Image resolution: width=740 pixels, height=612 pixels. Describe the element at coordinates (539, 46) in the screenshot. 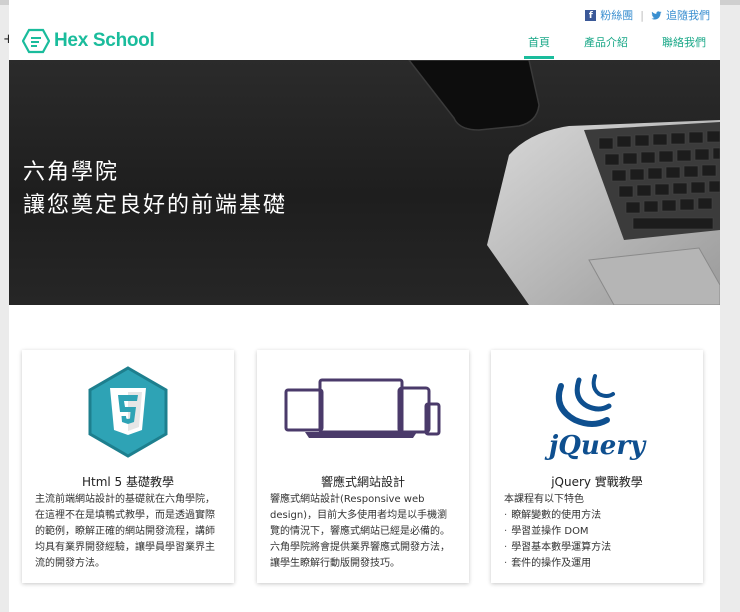

I see `nav-item-home: 首頁` at that location.